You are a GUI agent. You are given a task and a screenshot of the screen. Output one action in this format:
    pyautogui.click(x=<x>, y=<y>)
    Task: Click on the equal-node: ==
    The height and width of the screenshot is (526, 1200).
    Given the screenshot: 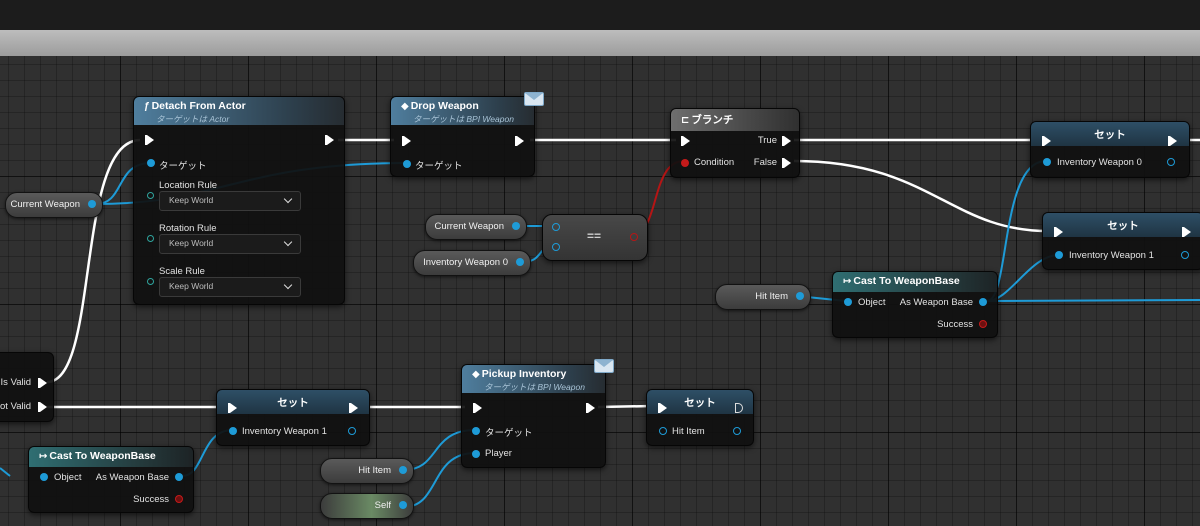 What is the action you would take?
    pyautogui.click(x=595, y=237)
    